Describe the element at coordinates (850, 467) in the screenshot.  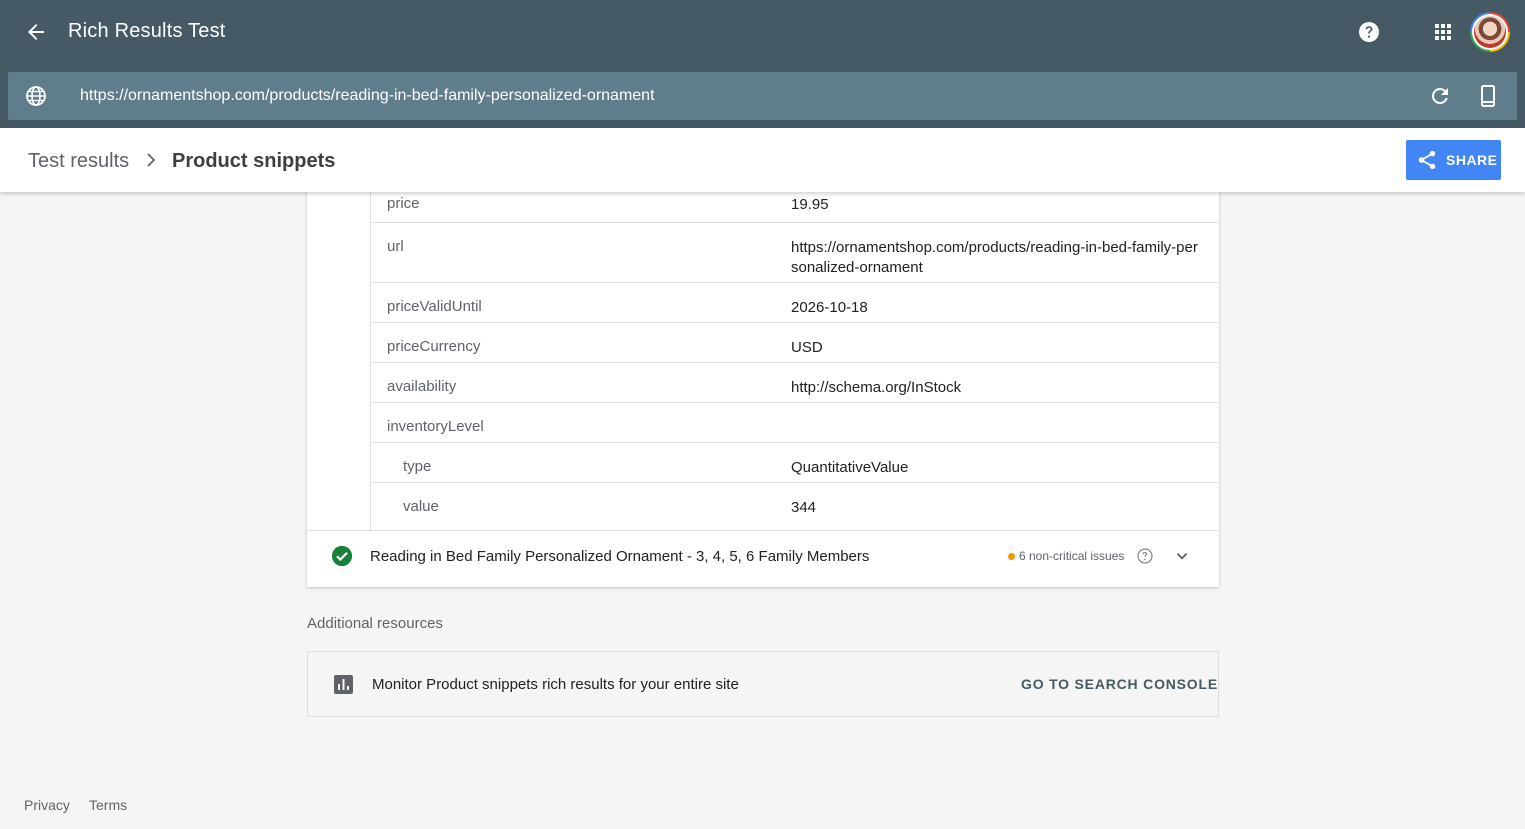
I see `property-value: QuantitativeValue` at that location.